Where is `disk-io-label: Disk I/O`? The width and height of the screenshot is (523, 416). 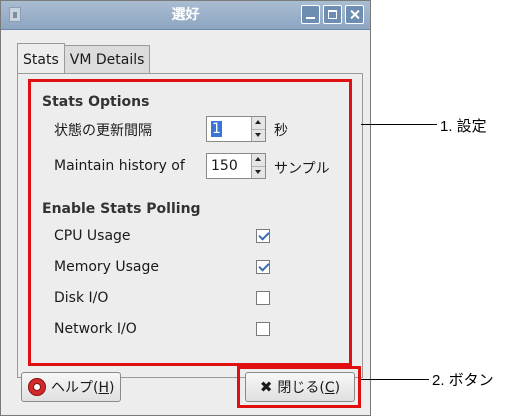 disk-io-label: Disk I/O is located at coordinates (81, 298).